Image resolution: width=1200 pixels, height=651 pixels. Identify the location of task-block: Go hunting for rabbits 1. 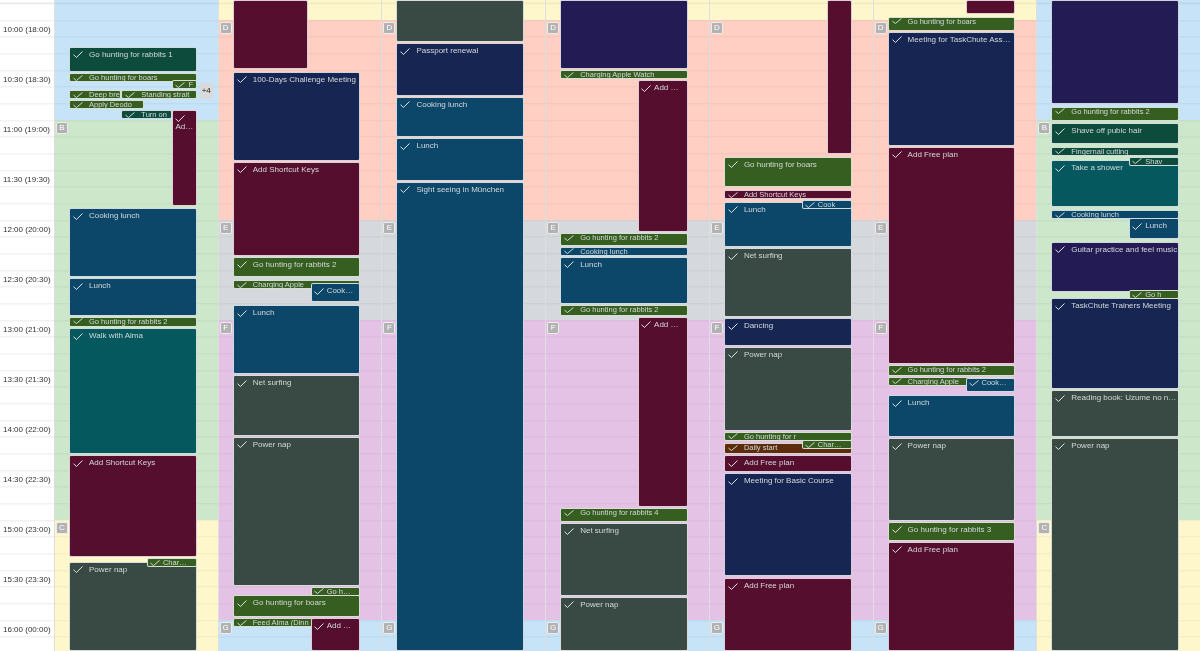
(133, 59).